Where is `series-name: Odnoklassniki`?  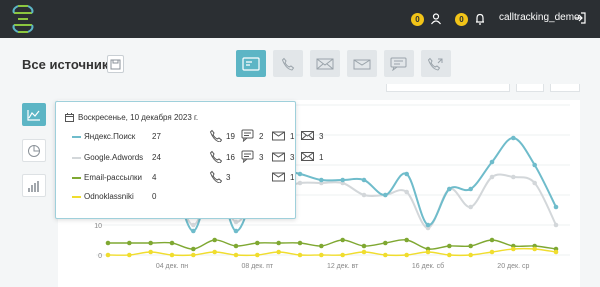 series-name: Odnoklassniki is located at coordinates (109, 196).